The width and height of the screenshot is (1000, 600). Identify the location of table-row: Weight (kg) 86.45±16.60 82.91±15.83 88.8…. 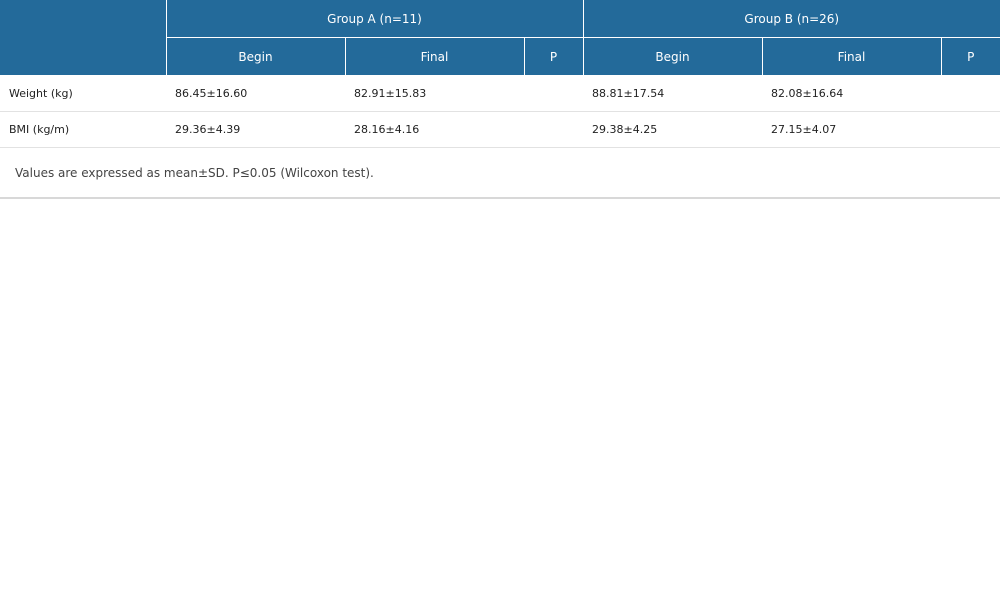
(500, 93).